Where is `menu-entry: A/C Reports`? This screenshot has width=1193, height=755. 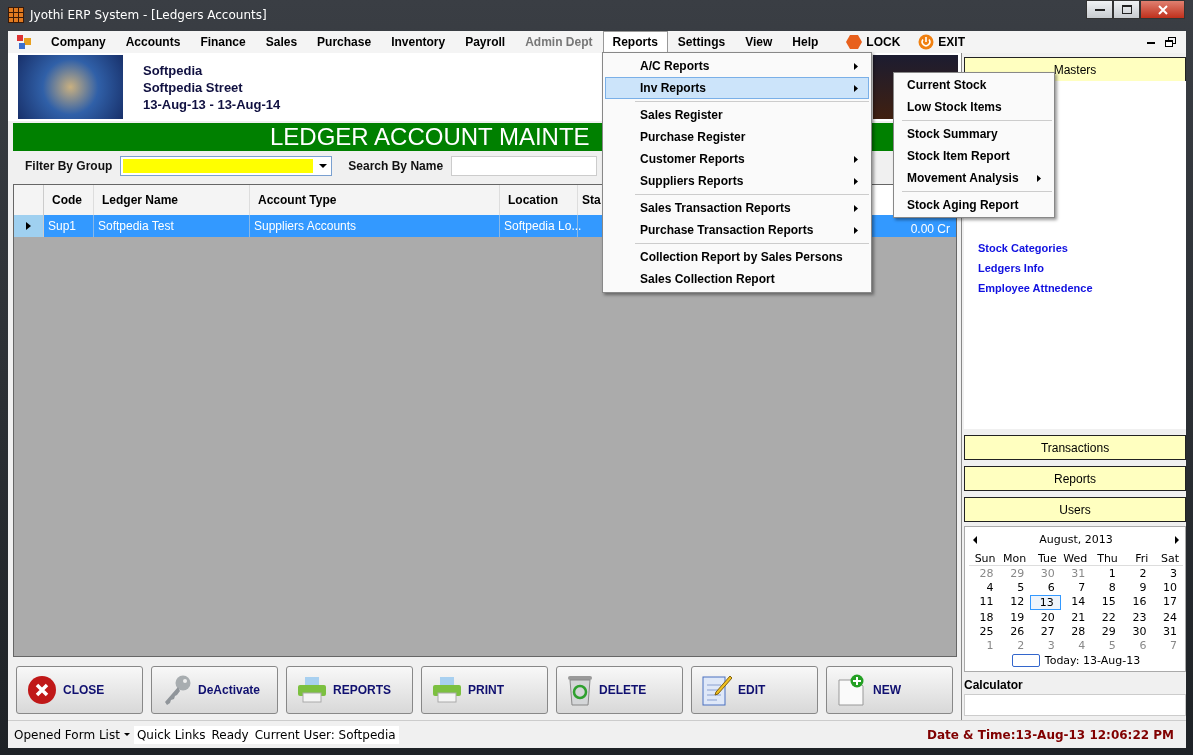 menu-entry: A/C Reports is located at coordinates (737, 66).